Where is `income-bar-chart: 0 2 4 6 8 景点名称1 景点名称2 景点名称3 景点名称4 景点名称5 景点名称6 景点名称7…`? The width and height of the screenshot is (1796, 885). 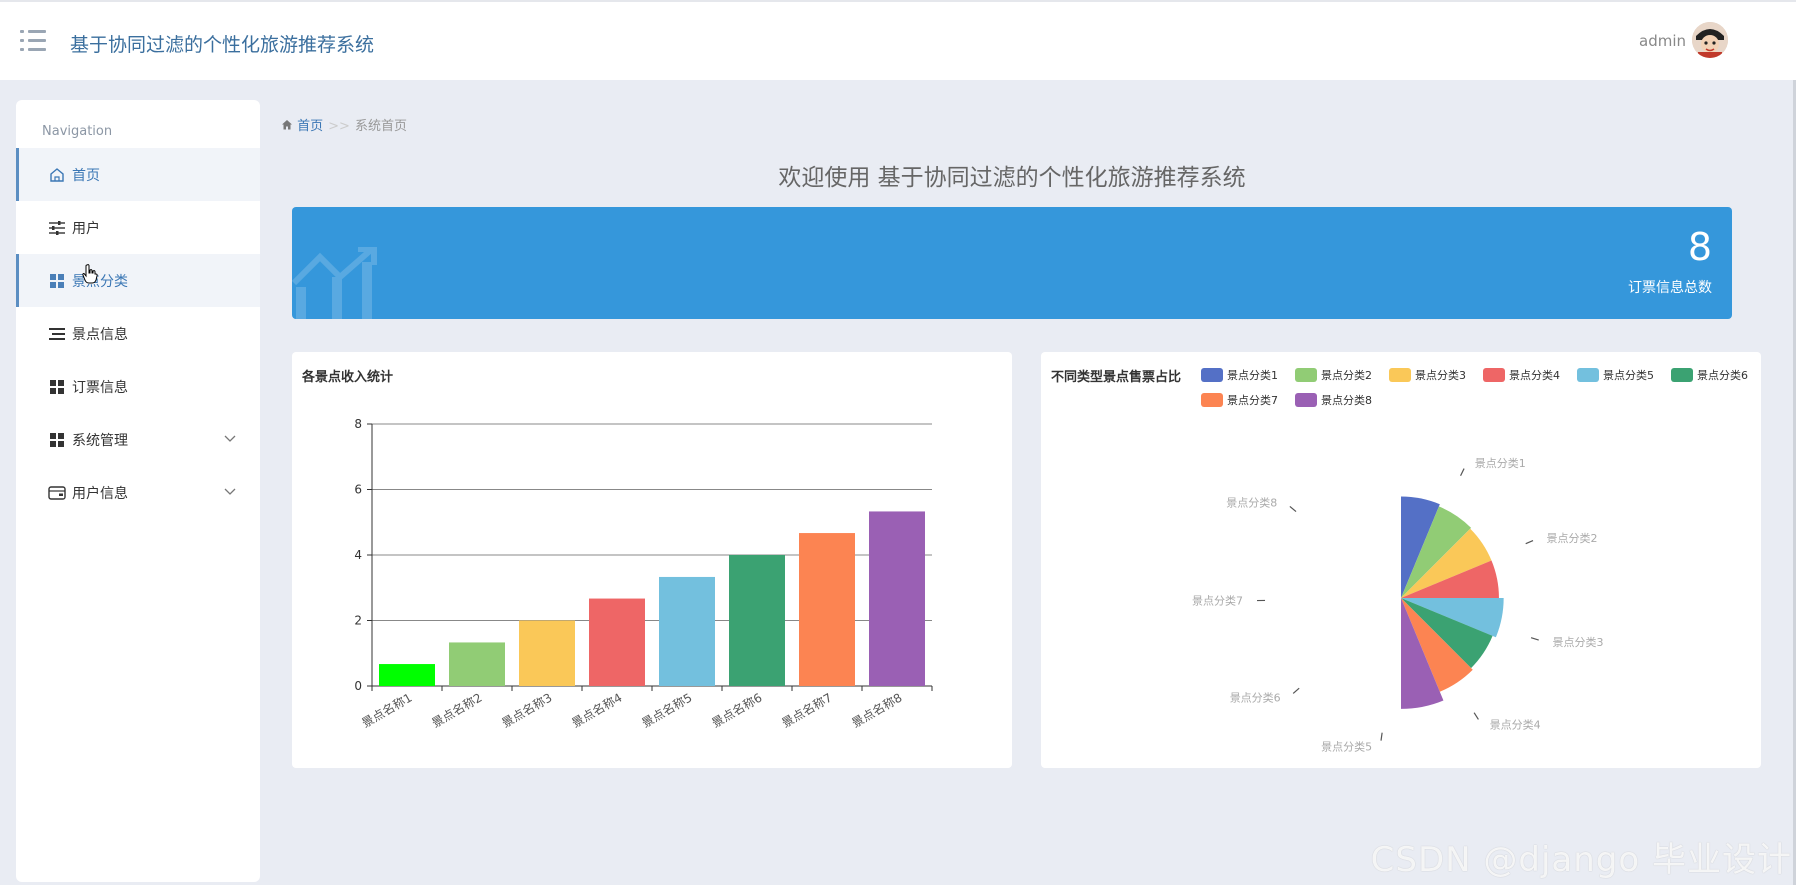
income-bar-chart: 0 2 4 6 8 景点名称1 景点名称2 景点名称3 景点名称4 景点名称5 景点名称6 景点名称7… is located at coordinates (643, 574).